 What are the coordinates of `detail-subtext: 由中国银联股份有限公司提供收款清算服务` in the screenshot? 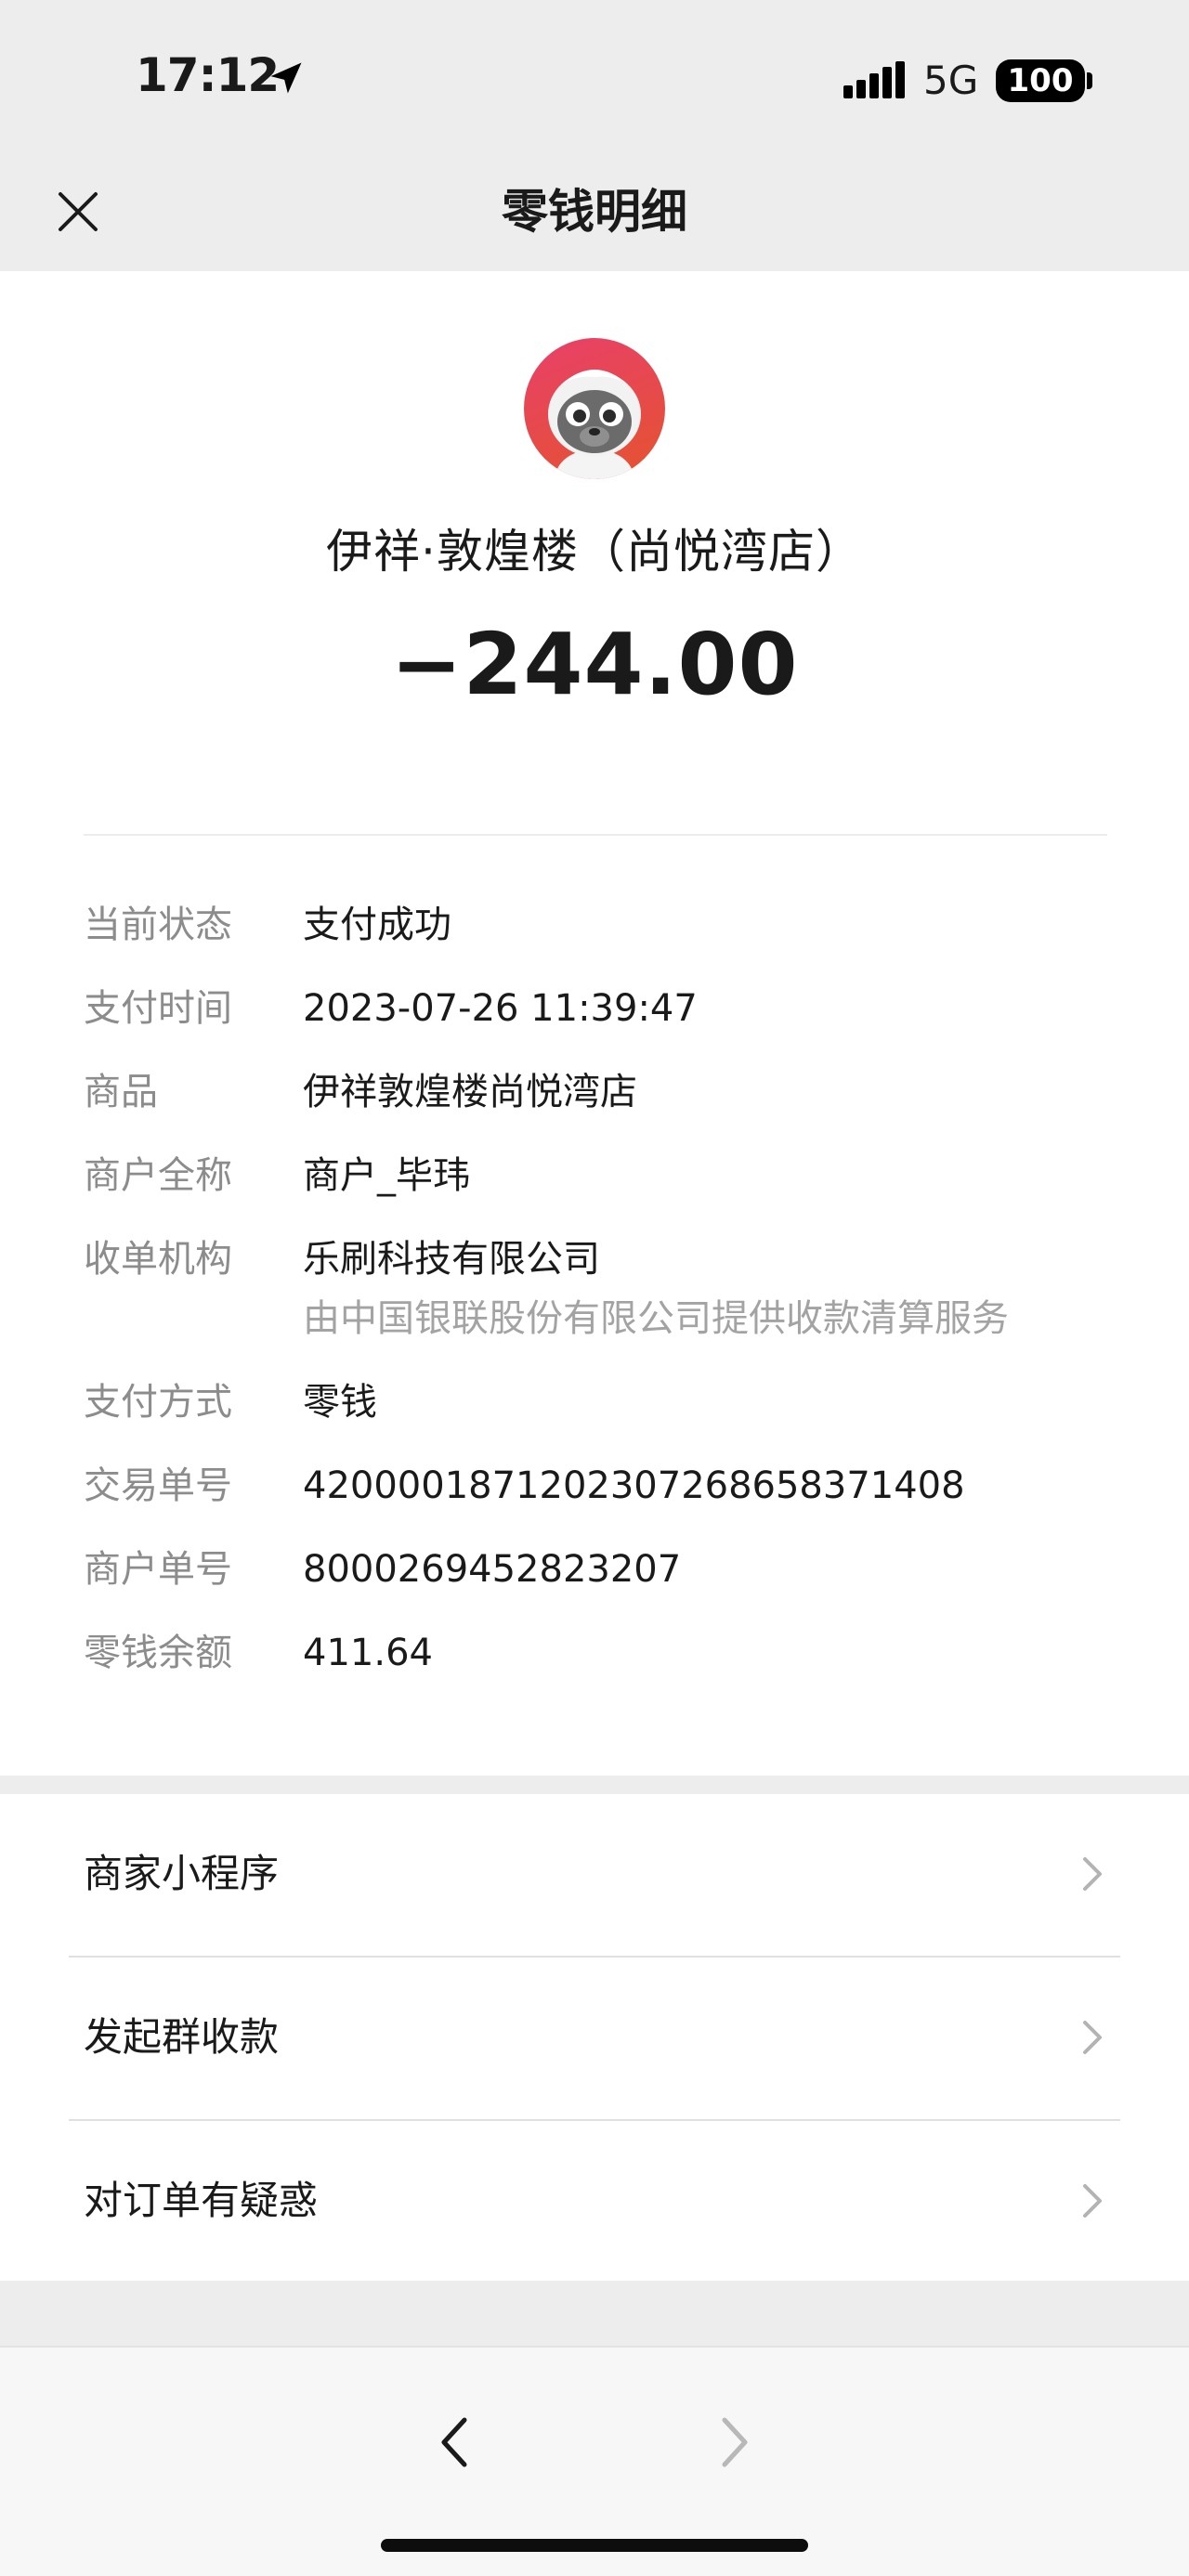 It's located at (656, 1318).